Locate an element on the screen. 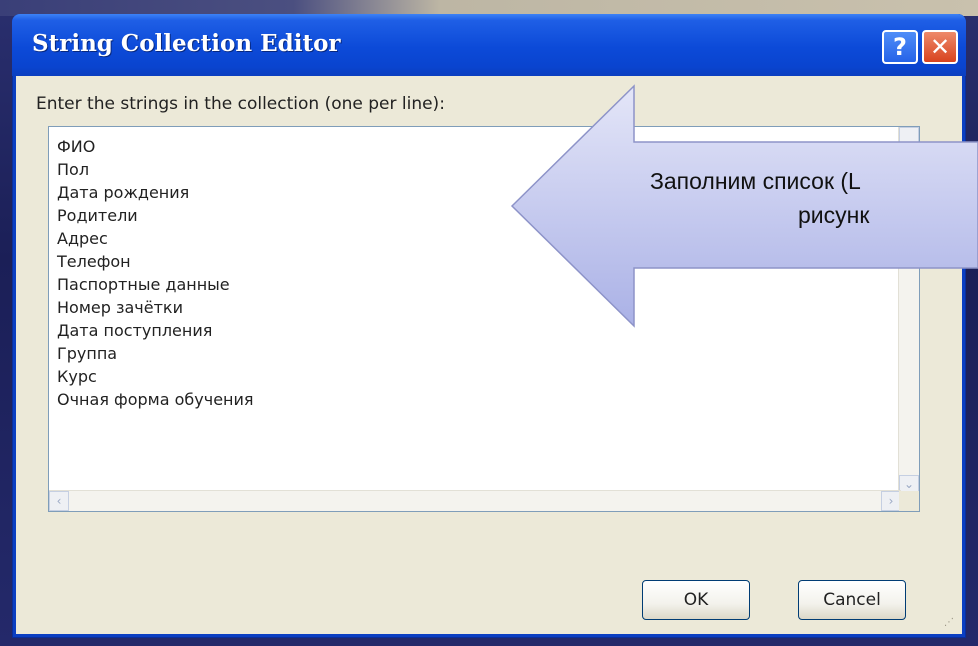  window-title: String Collection Editor is located at coordinates (186, 43).